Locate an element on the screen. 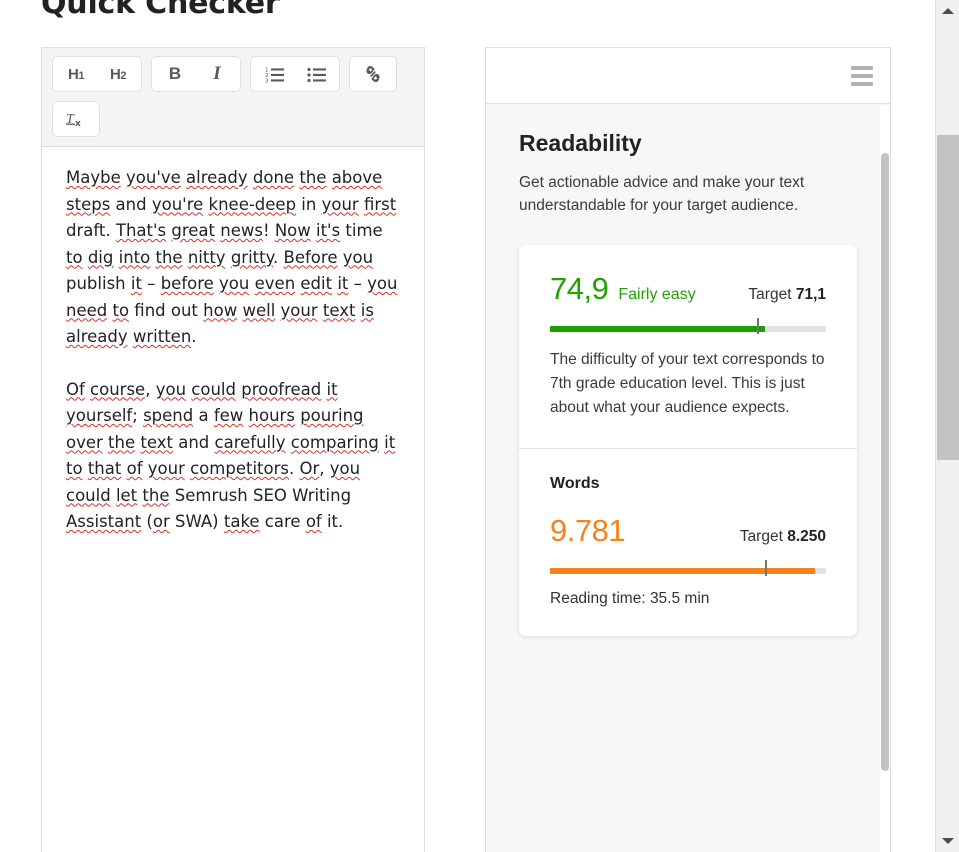 This screenshot has height=852, width=959. toolbar-group-headings: H1 H2 is located at coordinates (97, 74).